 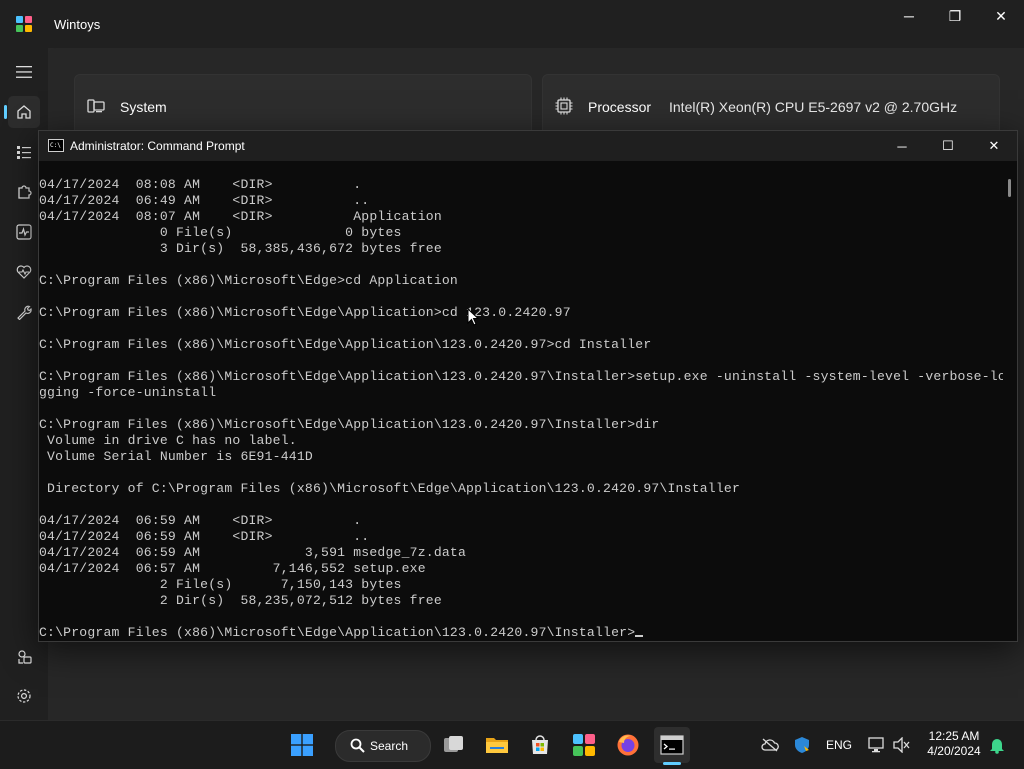 I want to click on services-icon, so click(x=25, y=657).